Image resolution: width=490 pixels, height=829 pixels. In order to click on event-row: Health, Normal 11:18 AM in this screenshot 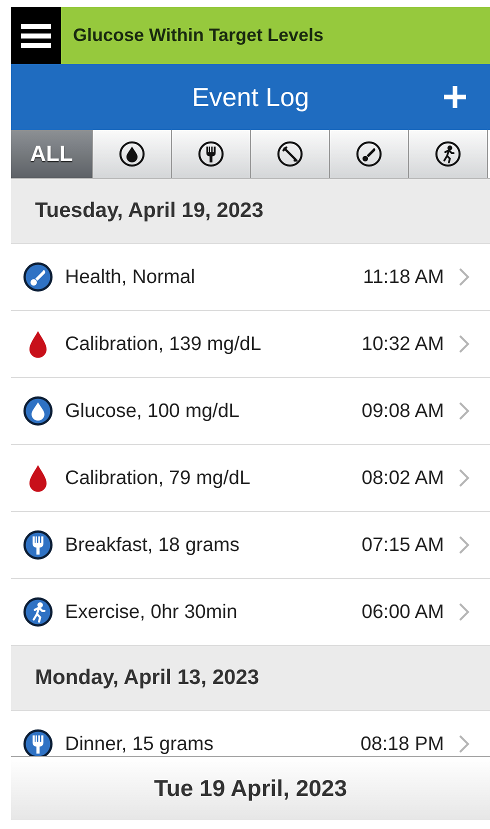, I will do `click(250, 277)`.